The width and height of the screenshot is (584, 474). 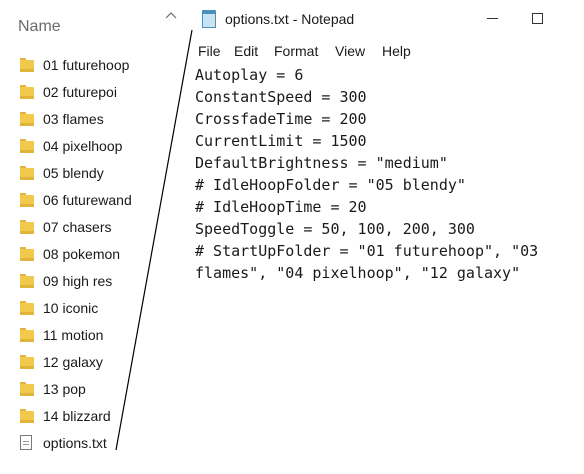 What do you see at coordinates (396, 51) in the screenshot?
I see `menu-help: Help` at bounding box center [396, 51].